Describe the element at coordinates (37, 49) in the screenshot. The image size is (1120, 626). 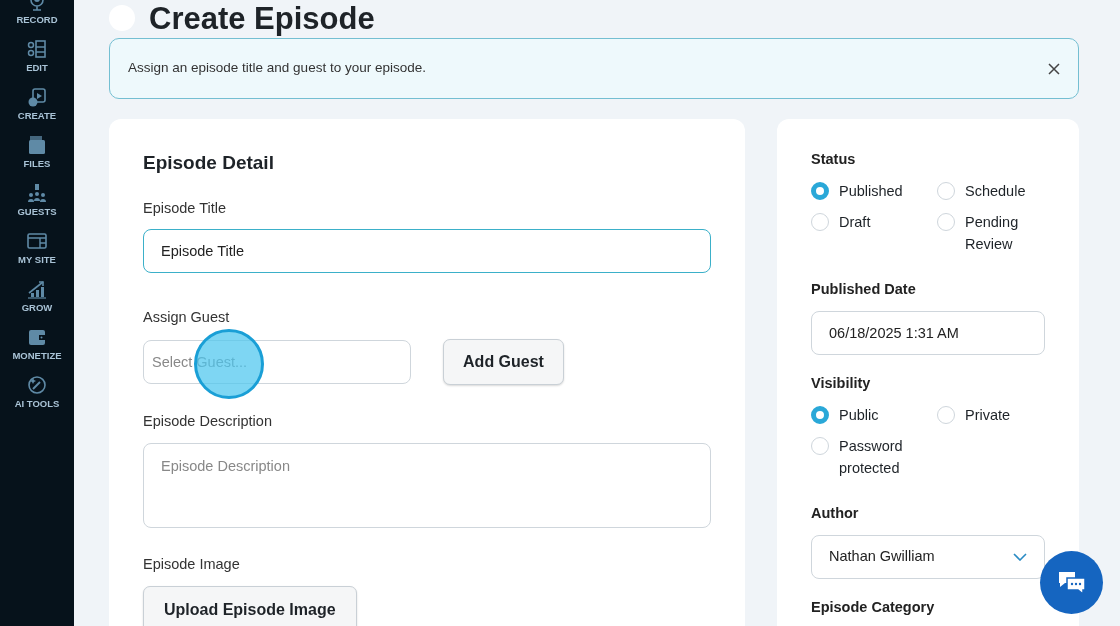
I see `film-edit-icon` at that location.